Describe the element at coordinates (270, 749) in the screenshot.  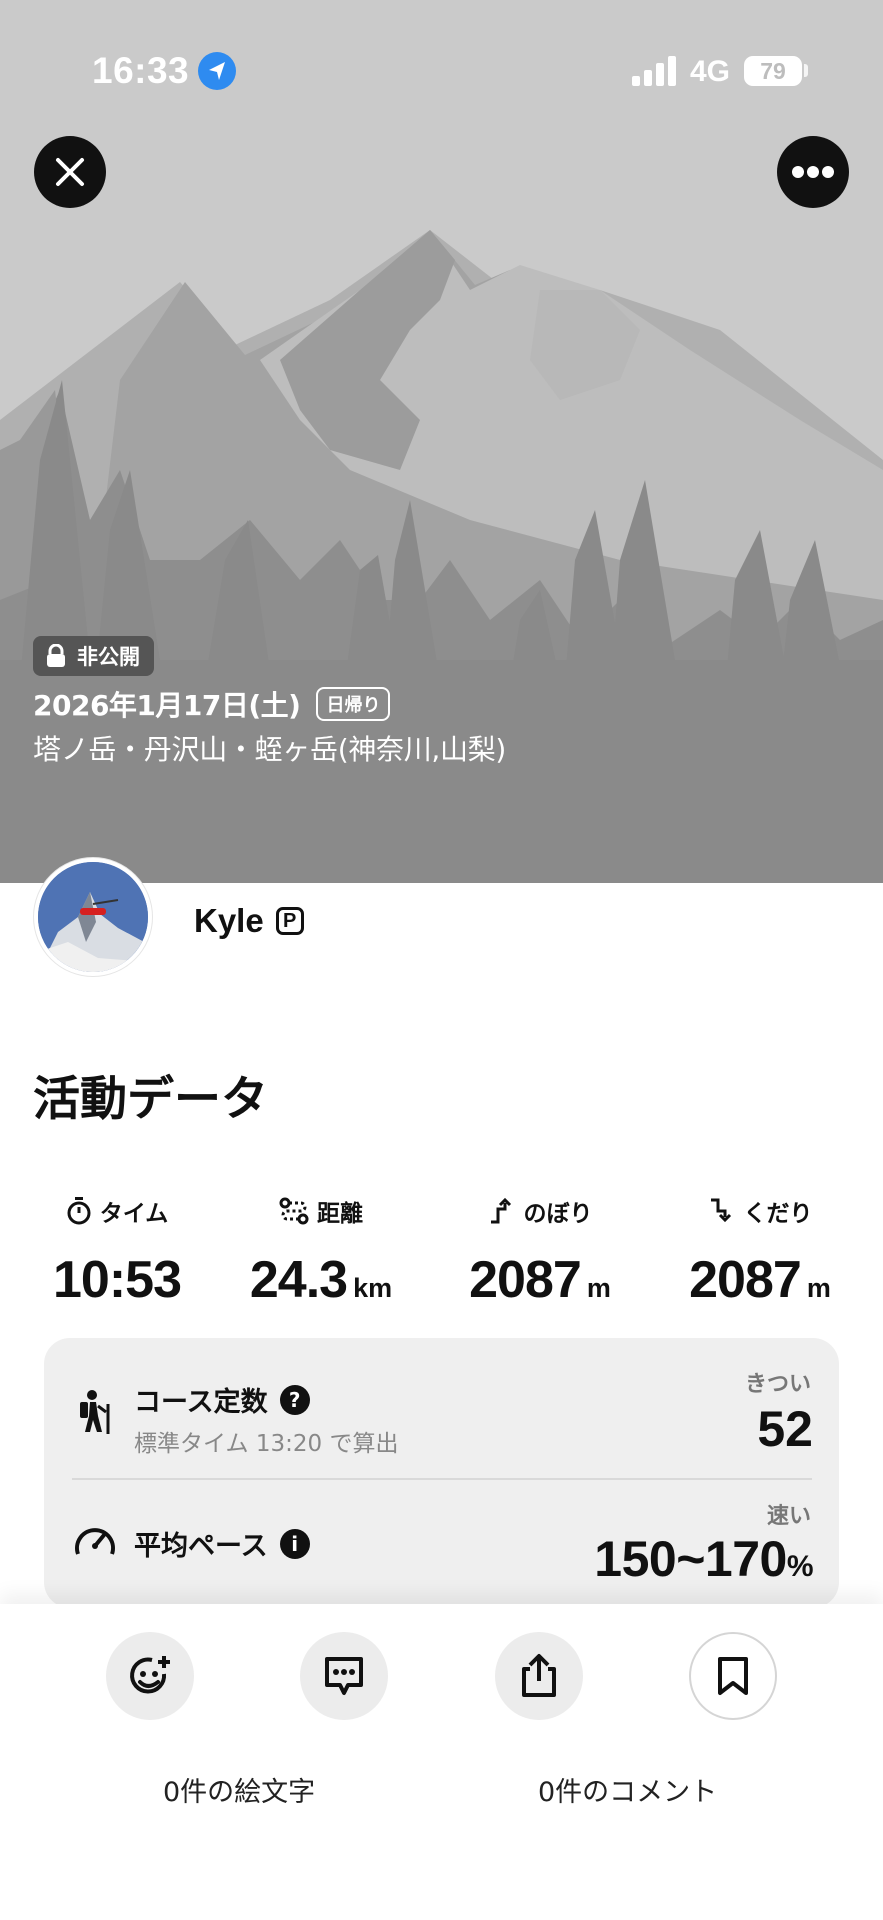
I see `route-name: 塔ノ岳・丹沢山・蛭ヶ岳(神奈川,山梨)` at that location.